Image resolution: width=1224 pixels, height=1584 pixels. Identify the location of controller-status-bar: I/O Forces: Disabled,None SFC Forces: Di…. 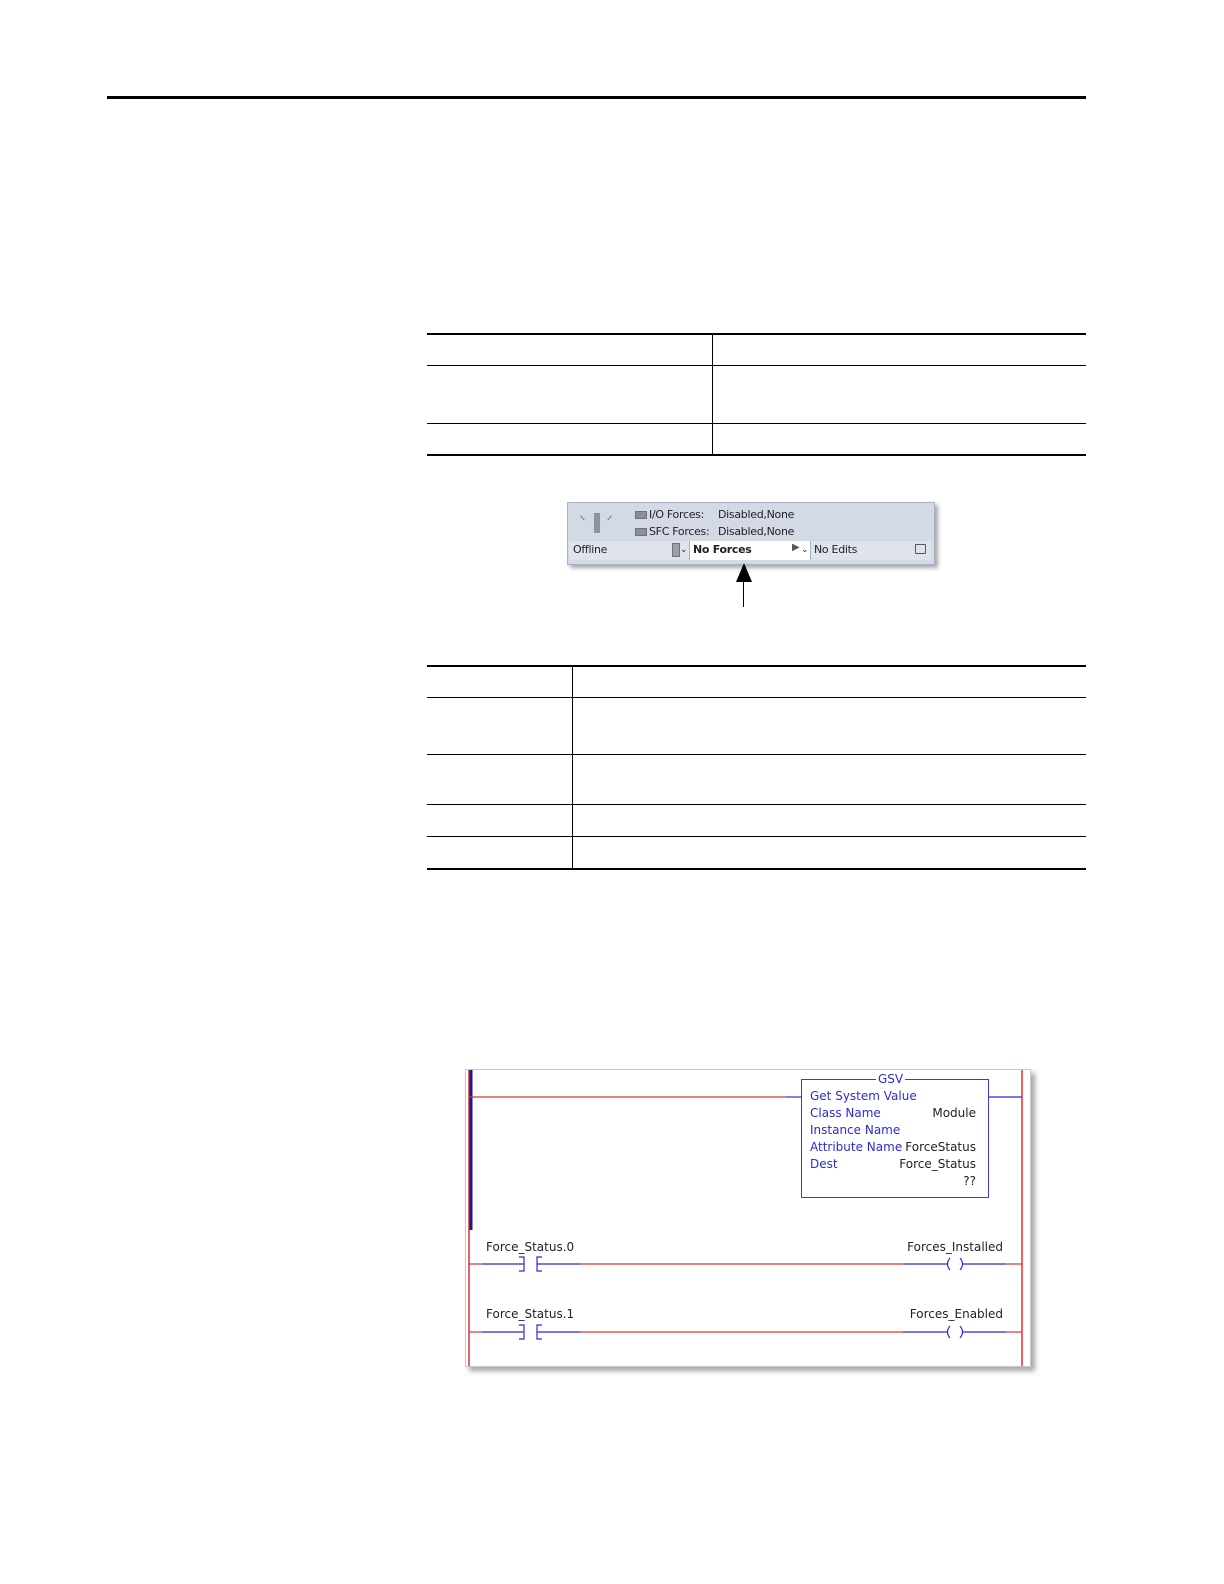
(751, 533).